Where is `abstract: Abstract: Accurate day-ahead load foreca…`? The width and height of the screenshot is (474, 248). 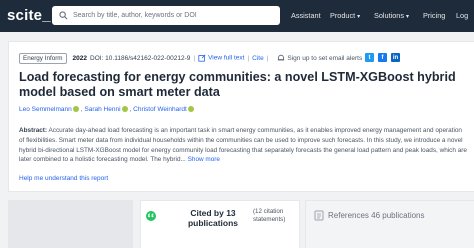 abstract: Abstract: Accurate day-ahead load foreca… is located at coordinates (244, 145).